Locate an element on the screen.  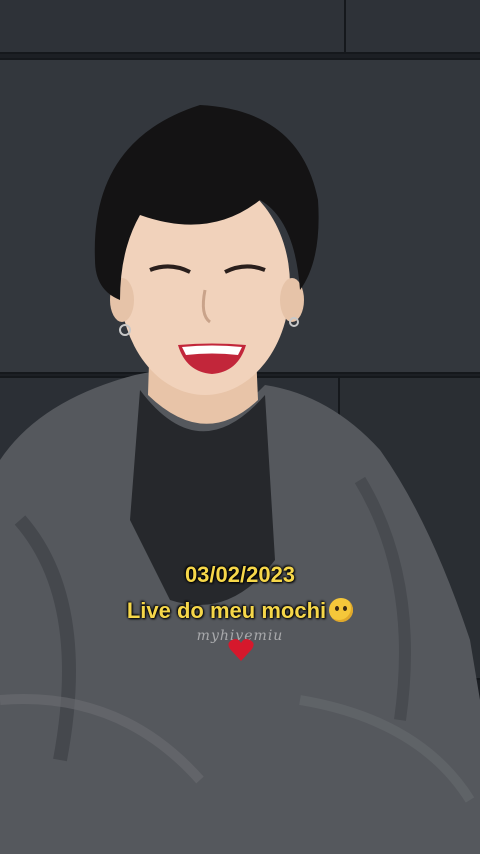
caption-overlay: Live do meu mochi is located at coordinates (240, 611).